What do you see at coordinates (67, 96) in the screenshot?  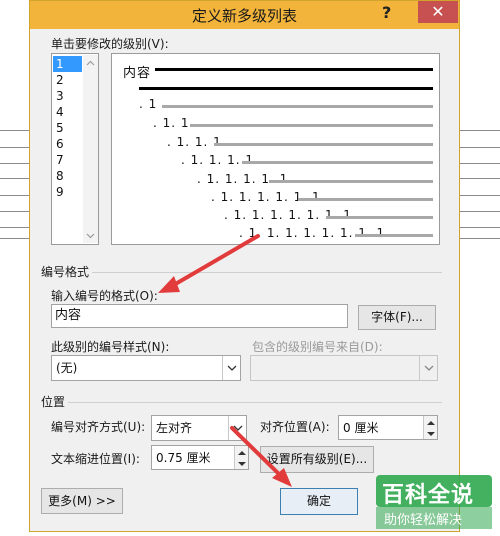 I see `level-item: 3` at bounding box center [67, 96].